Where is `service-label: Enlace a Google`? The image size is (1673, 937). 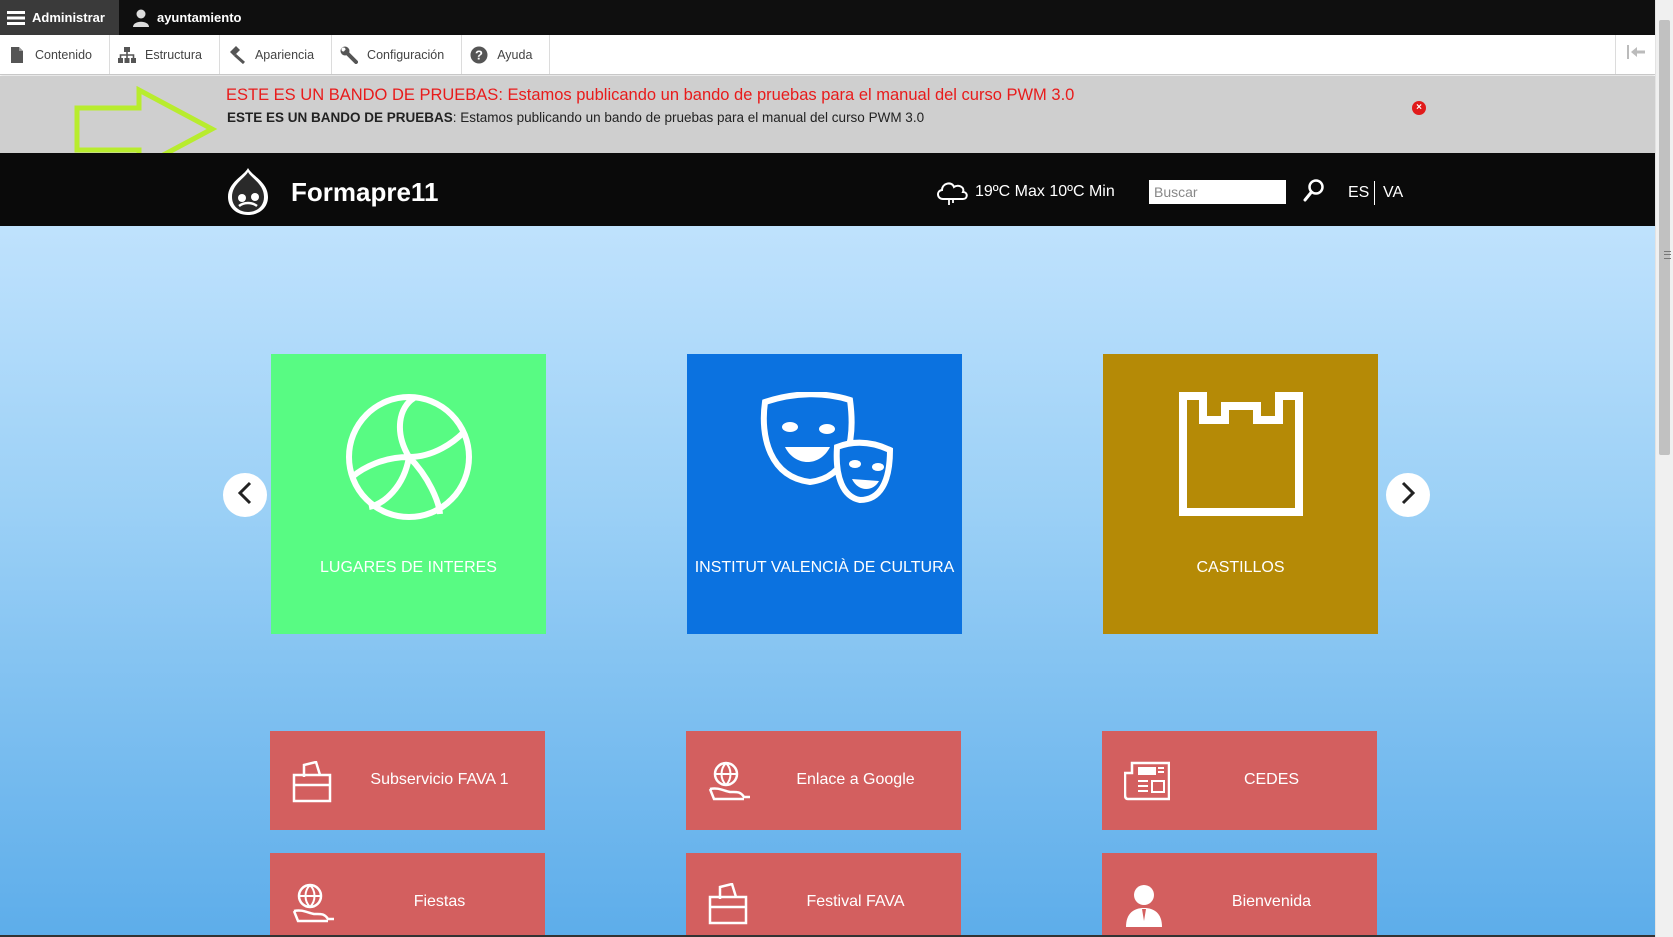
service-label: Enlace a Google is located at coordinates (855, 779).